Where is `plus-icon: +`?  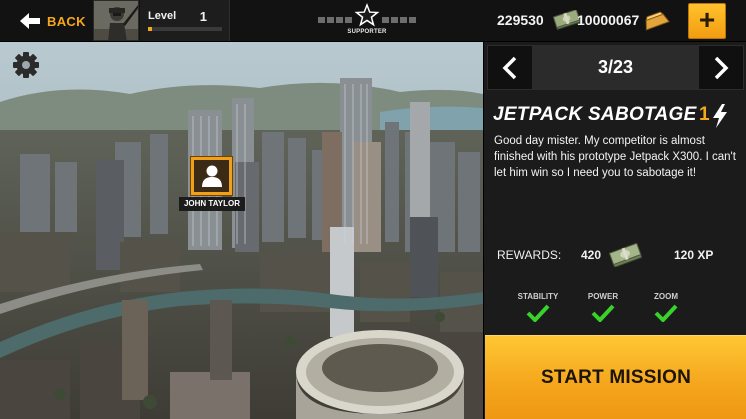
plus-icon: + is located at coordinates (707, 19).